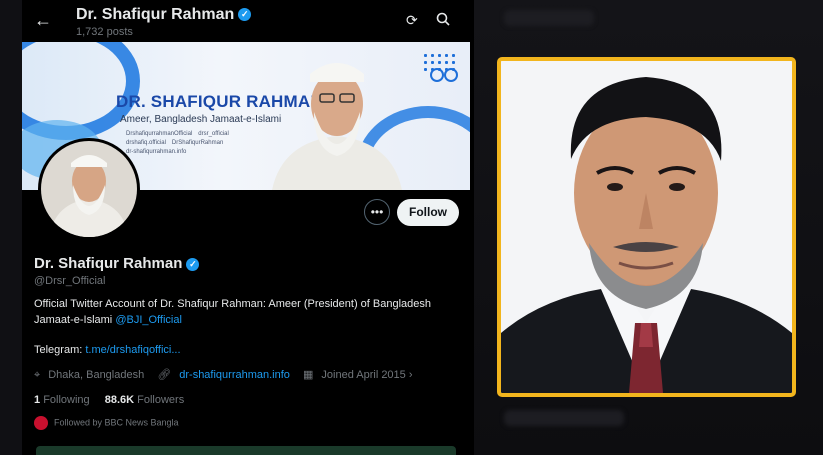 The image size is (823, 455). What do you see at coordinates (308, 375) in the screenshot?
I see `calendar-icon: ▦` at bounding box center [308, 375].